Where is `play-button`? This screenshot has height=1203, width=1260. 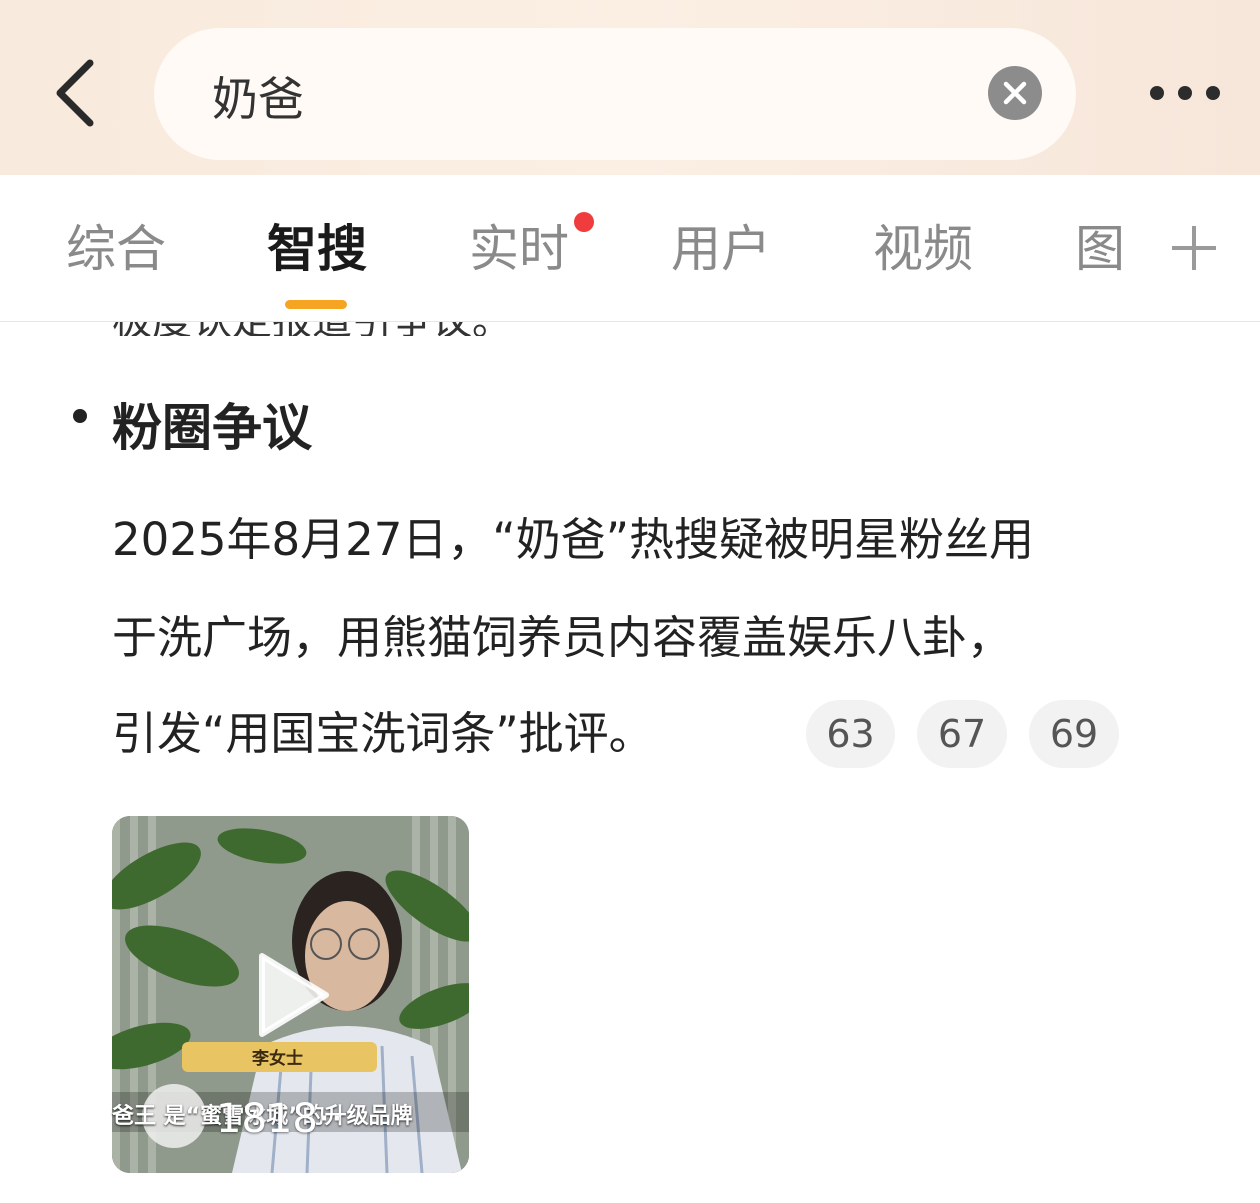 play-button is located at coordinates (292, 995).